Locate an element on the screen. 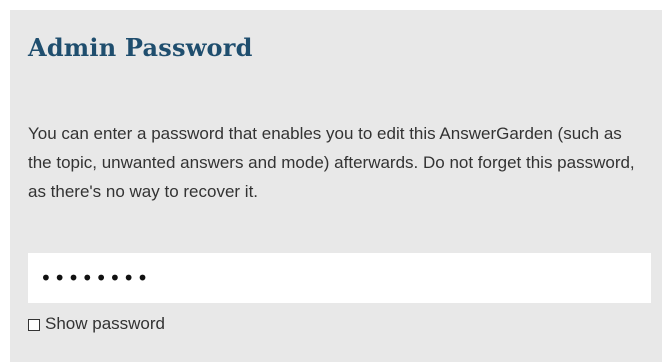 The width and height of the screenshot is (662, 362). section-title: Admin Password is located at coordinates (140, 47).